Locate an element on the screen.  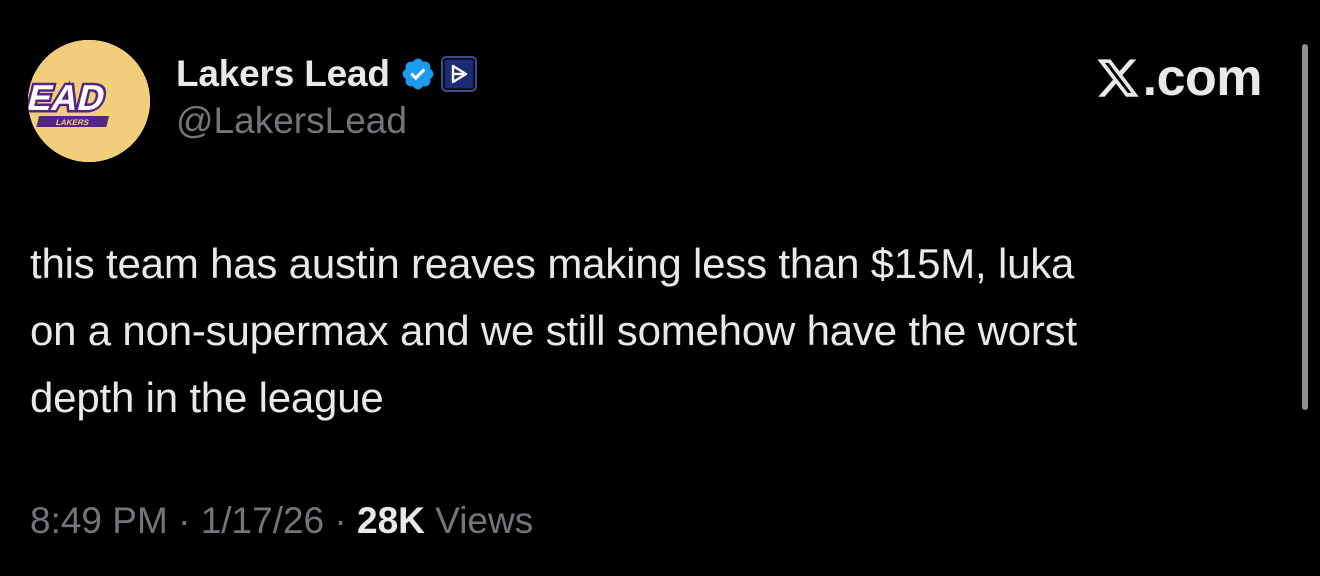
affiliate-badge-icon is located at coordinates (458, 74).